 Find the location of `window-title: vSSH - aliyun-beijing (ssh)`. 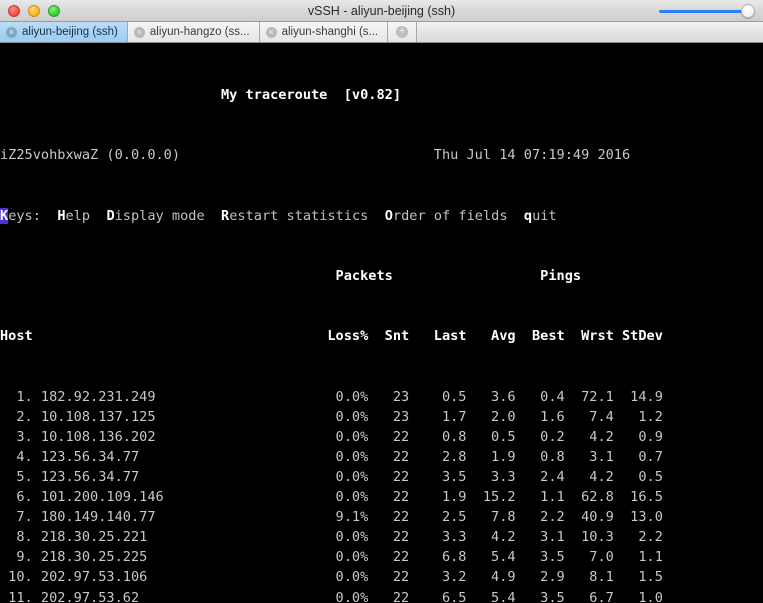

window-title: vSSH - aliyun-beijing (ssh) is located at coordinates (381, 10).